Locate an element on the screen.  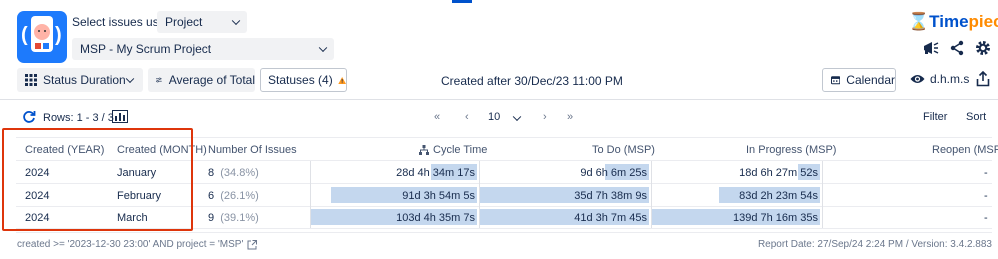
grid-icon is located at coordinates (31, 80).